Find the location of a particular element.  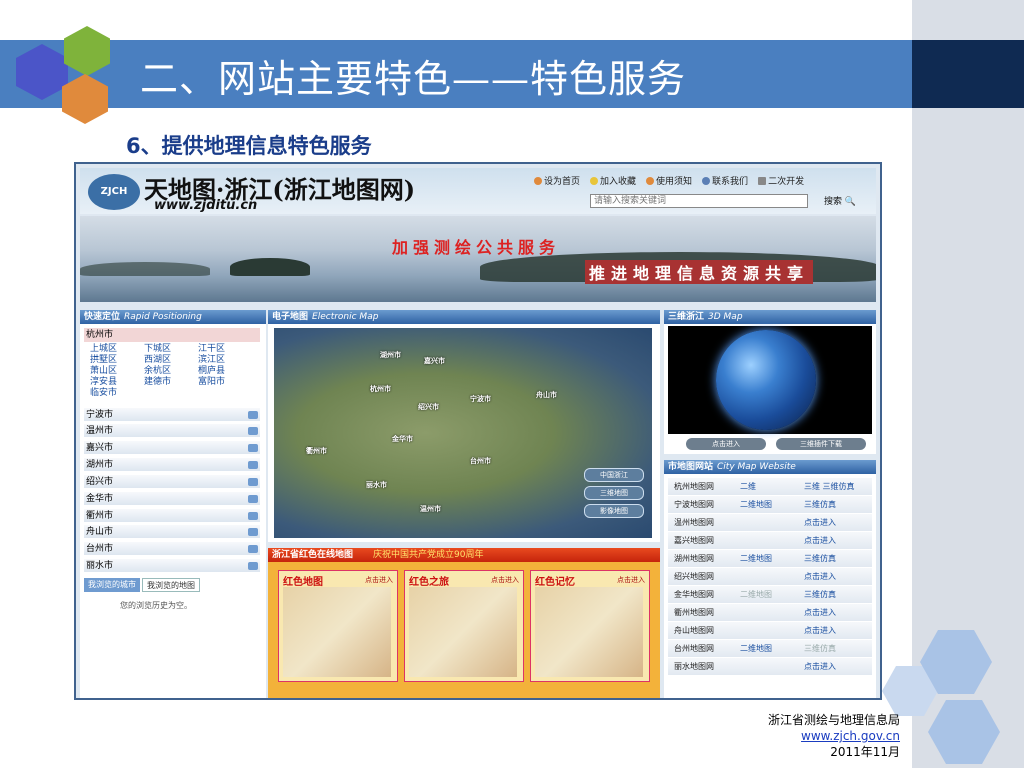

site-search-button: 搜索 🔍 is located at coordinates (840, 200).